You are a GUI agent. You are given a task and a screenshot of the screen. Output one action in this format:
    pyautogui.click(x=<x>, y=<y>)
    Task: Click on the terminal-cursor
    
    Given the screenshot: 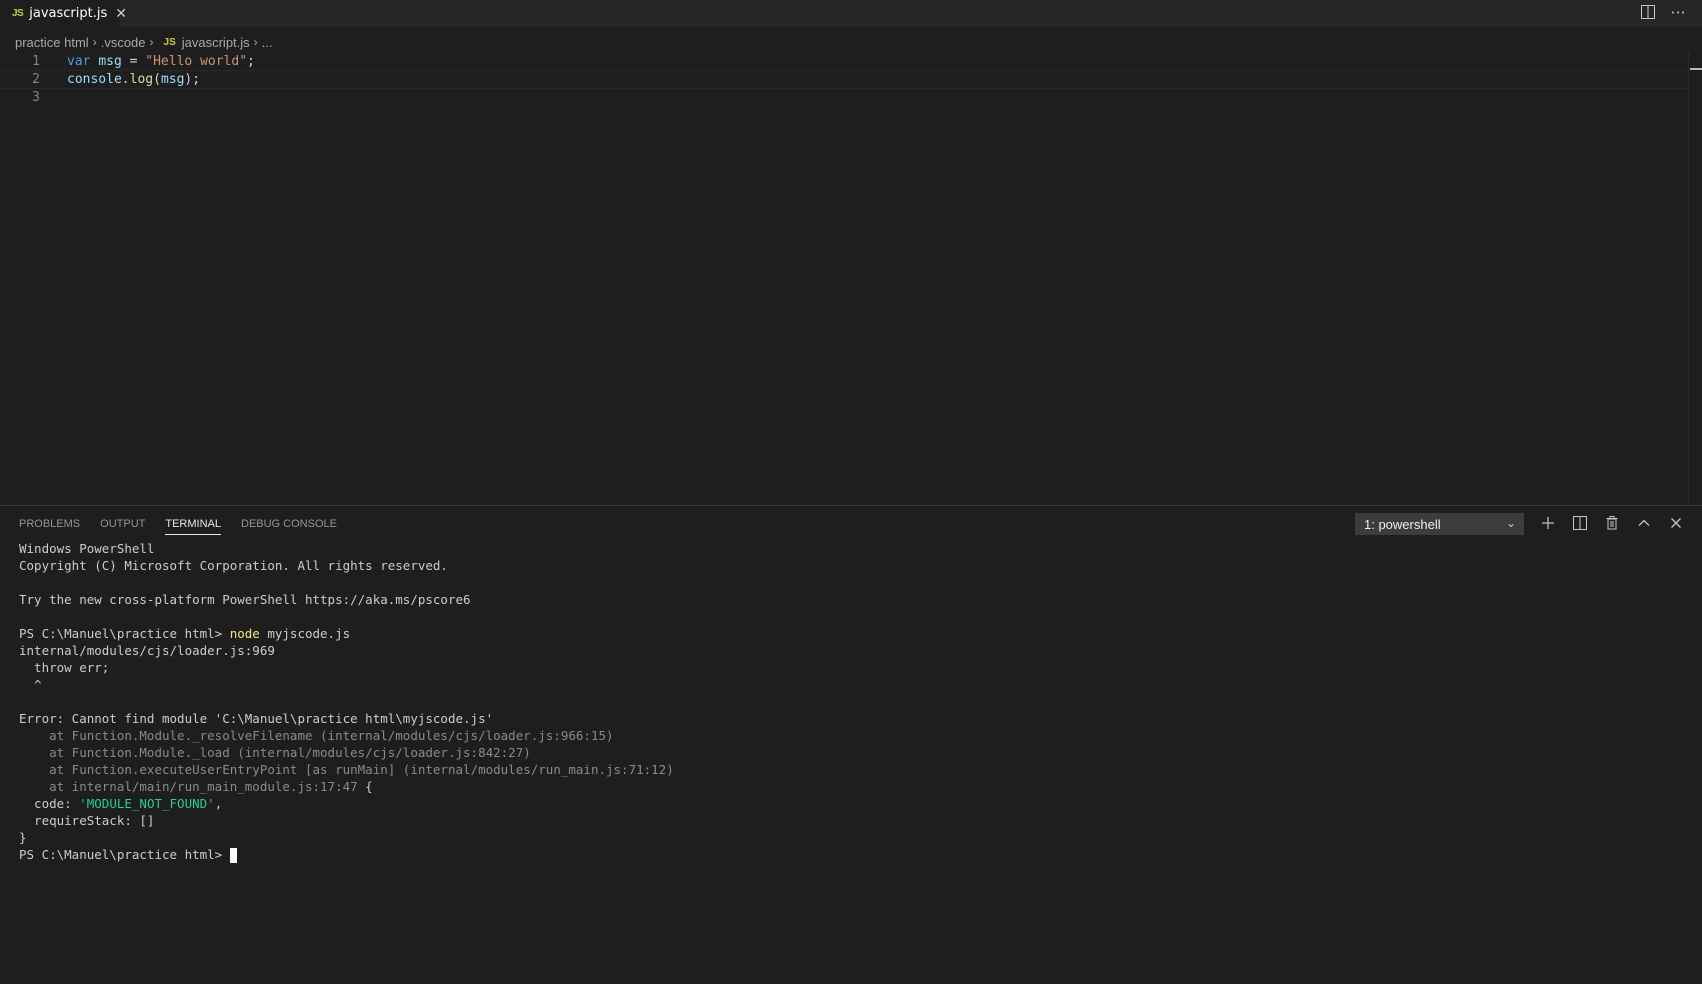 What is the action you would take?
    pyautogui.click(x=233, y=855)
    